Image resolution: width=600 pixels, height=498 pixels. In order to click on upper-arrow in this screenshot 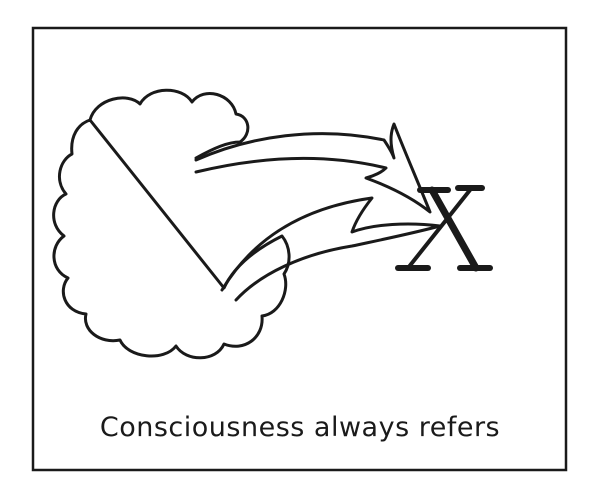, I will do `click(313, 168)`.